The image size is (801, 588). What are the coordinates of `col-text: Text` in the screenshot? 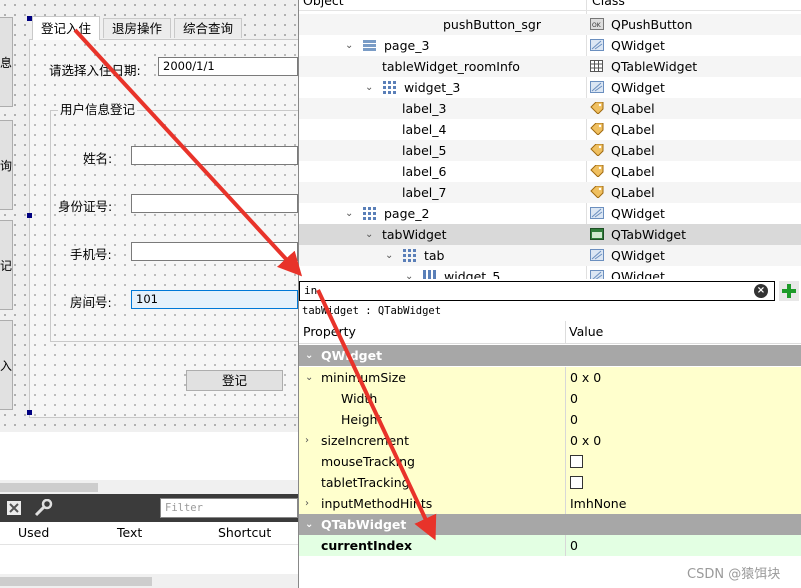 It's located at (129, 533).